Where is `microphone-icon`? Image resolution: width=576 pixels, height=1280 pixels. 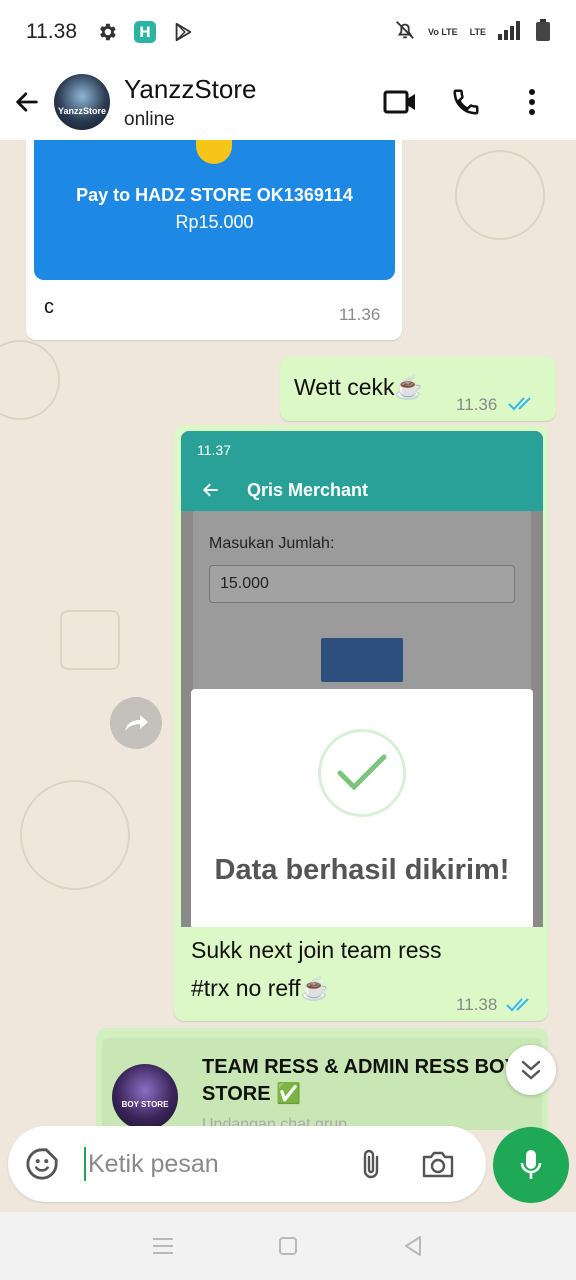
microphone-icon is located at coordinates (531, 1164).